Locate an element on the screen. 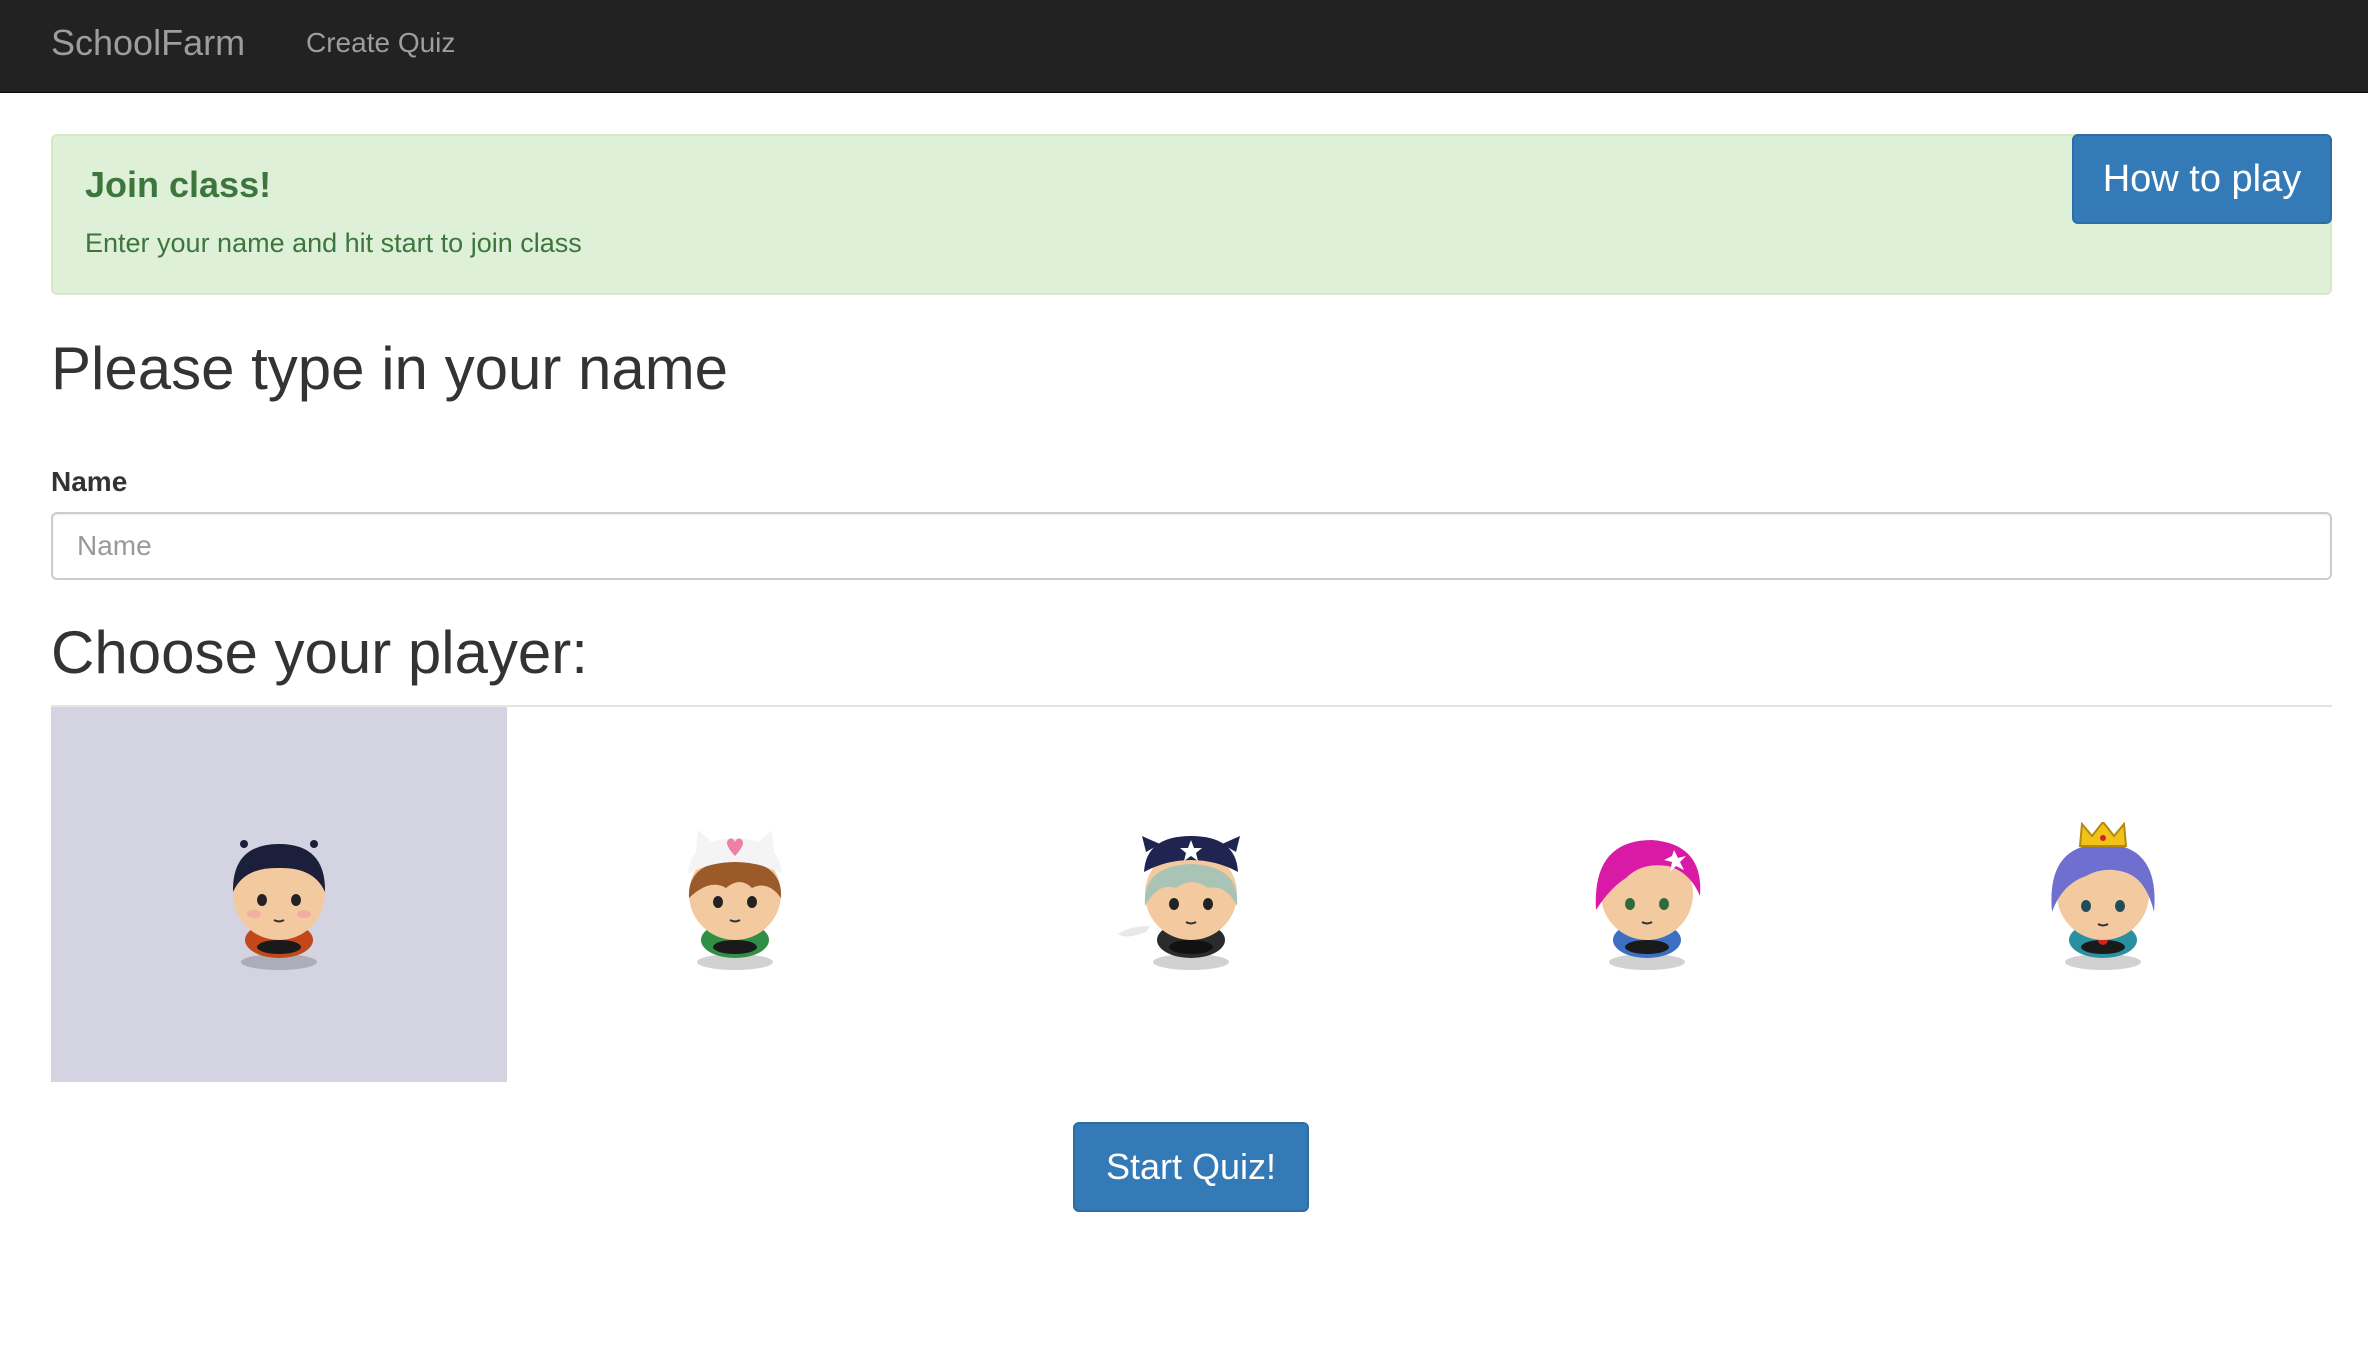 This screenshot has height=1354, width=2368. princess-crown-avatar-icon is located at coordinates (2103, 896).